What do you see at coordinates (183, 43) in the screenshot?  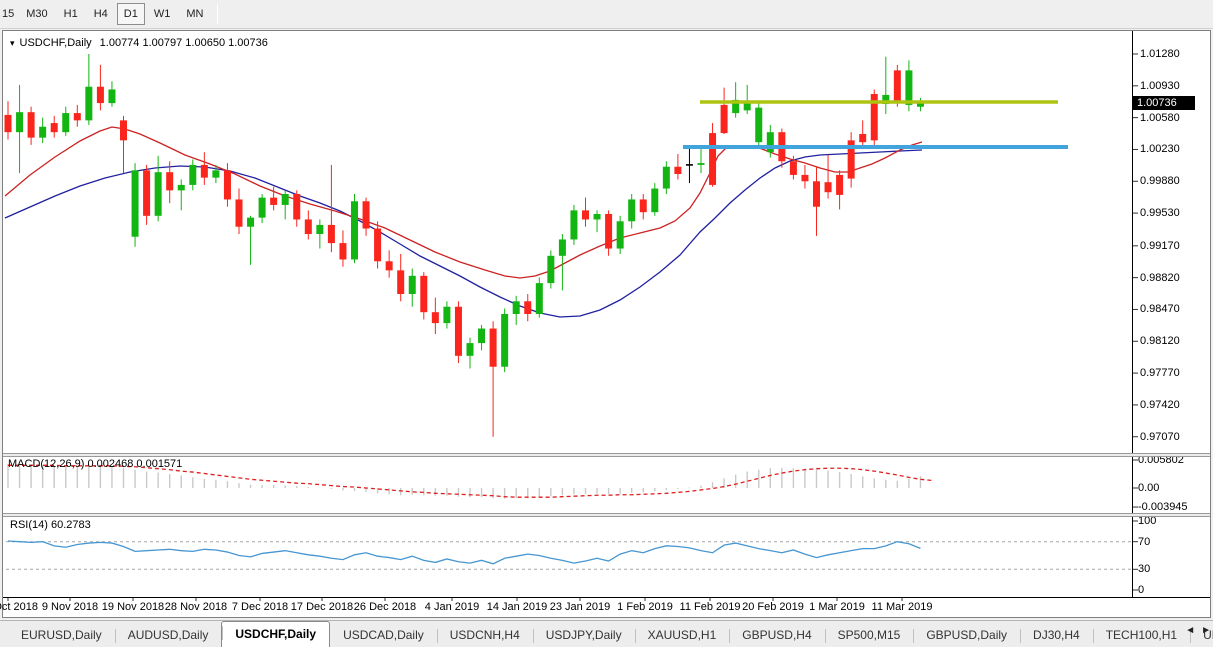 I see `chart-ohlc-values: 1.00774 1.00797 1.00650 1.00736` at bounding box center [183, 43].